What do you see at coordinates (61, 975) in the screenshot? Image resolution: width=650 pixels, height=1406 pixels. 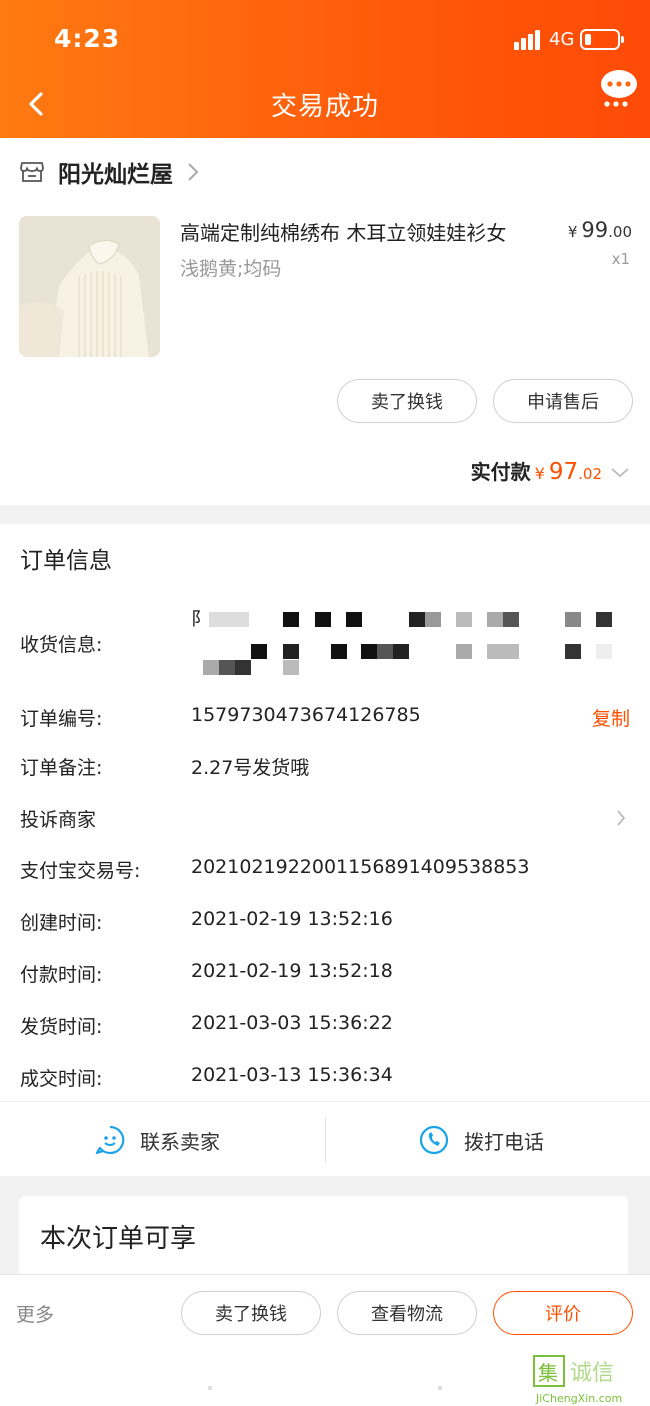 I see `paid-label: 付款时间:` at bounding box center [61, 975].